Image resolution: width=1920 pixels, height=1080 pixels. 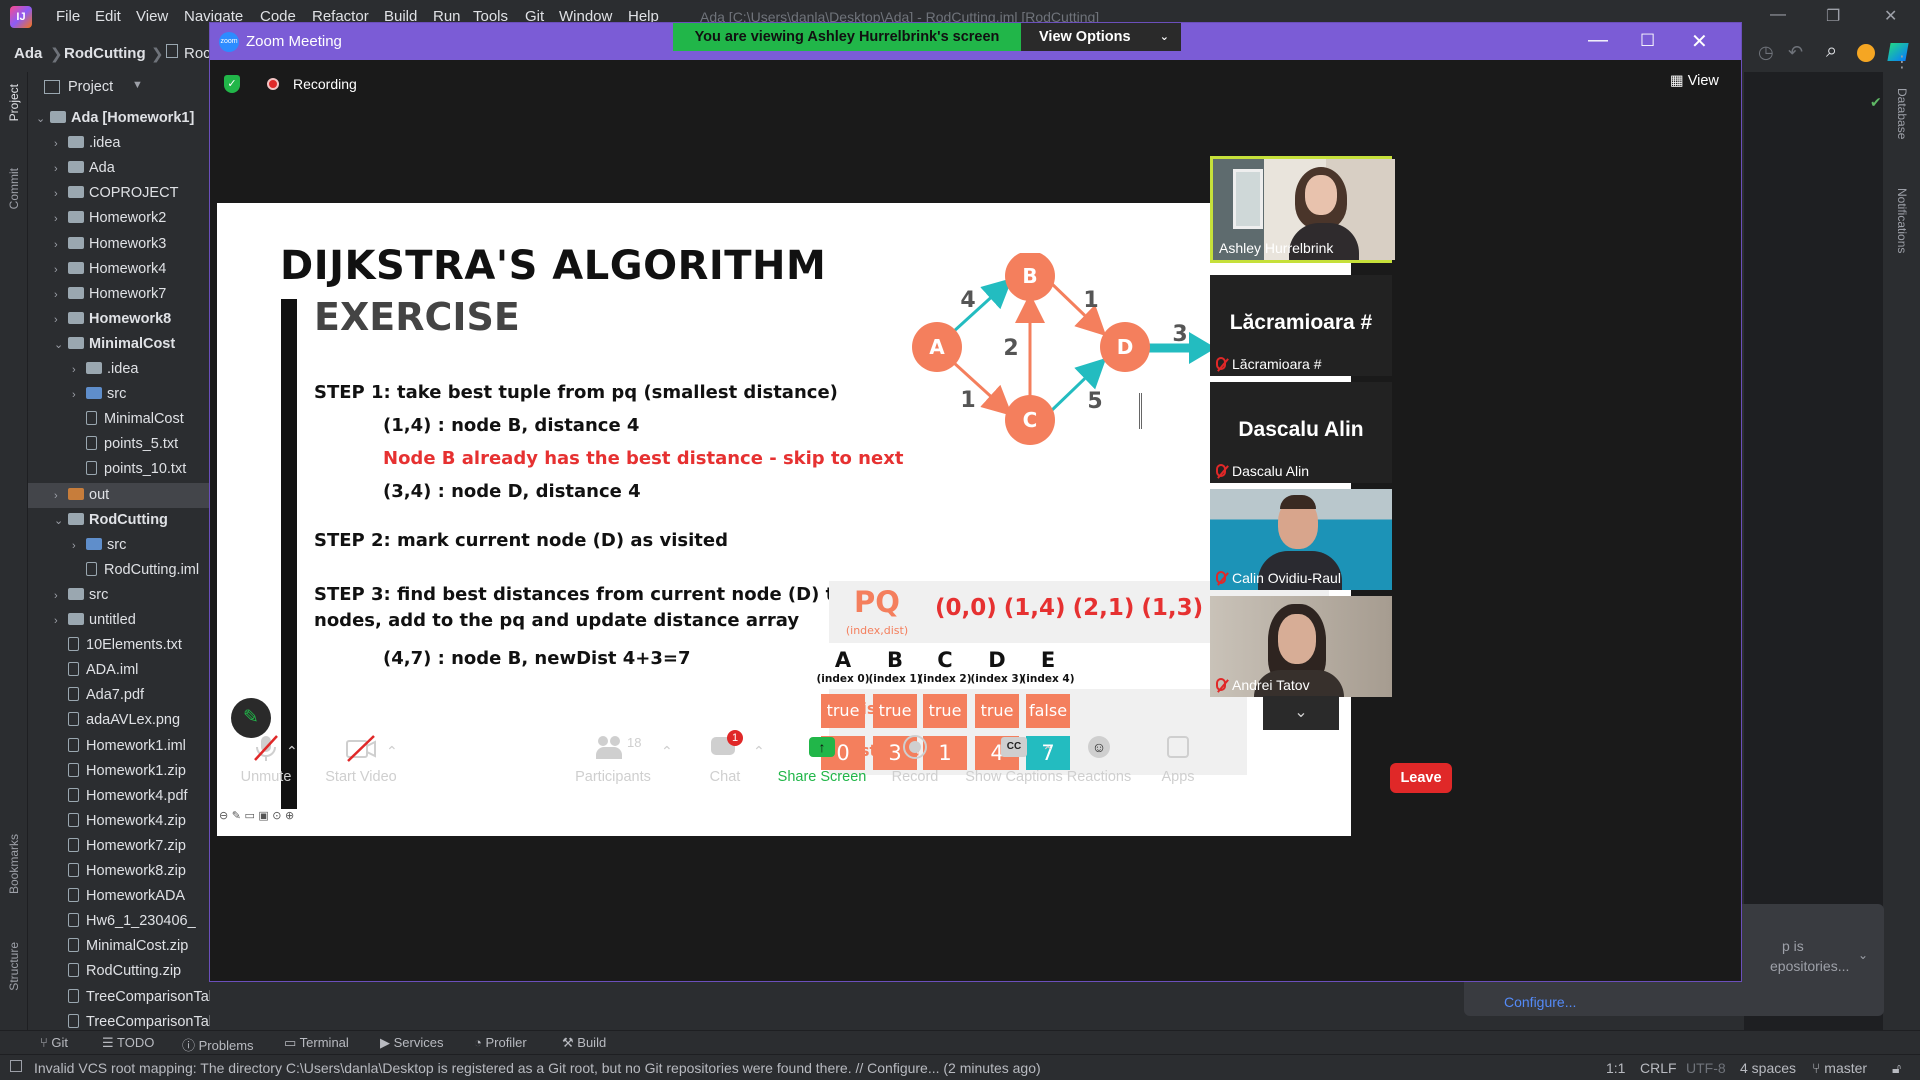 What do you see at coordinates (238, 815) in the screenshot?
I see `pen-icon: ✎` at bounding box center [238, 815].